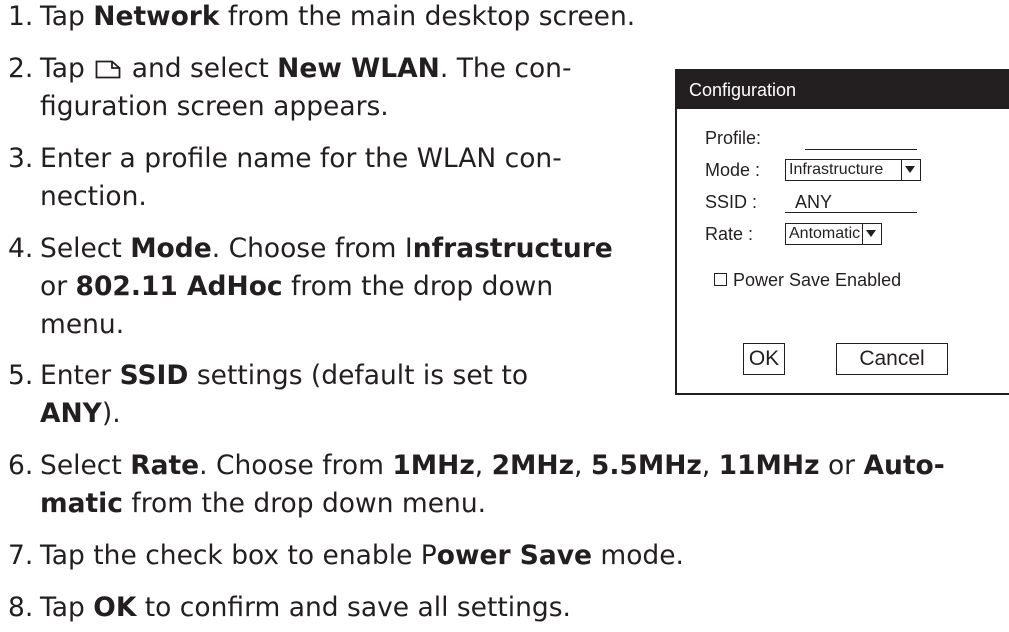 The width and height of the screenshot is (1009, 632). Describe the element at coordinates (284, 375) in the screenshot. I see `step-text: Enter SSID settings (default is set to` at that location.